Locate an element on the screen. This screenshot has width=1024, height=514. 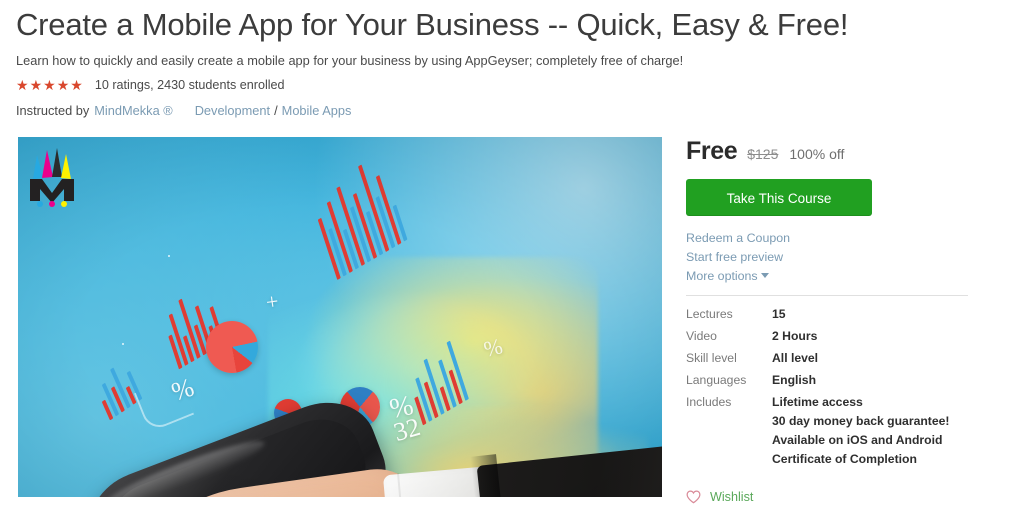
more-options-link: More options is located at coordinates (832, 276).